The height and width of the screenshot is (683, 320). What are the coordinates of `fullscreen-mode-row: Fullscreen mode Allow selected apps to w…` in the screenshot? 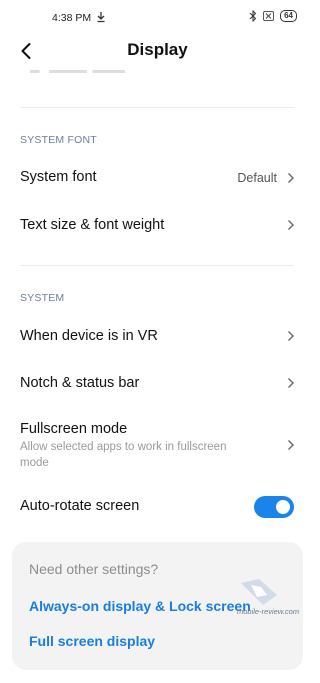 It's located at (157, 445).